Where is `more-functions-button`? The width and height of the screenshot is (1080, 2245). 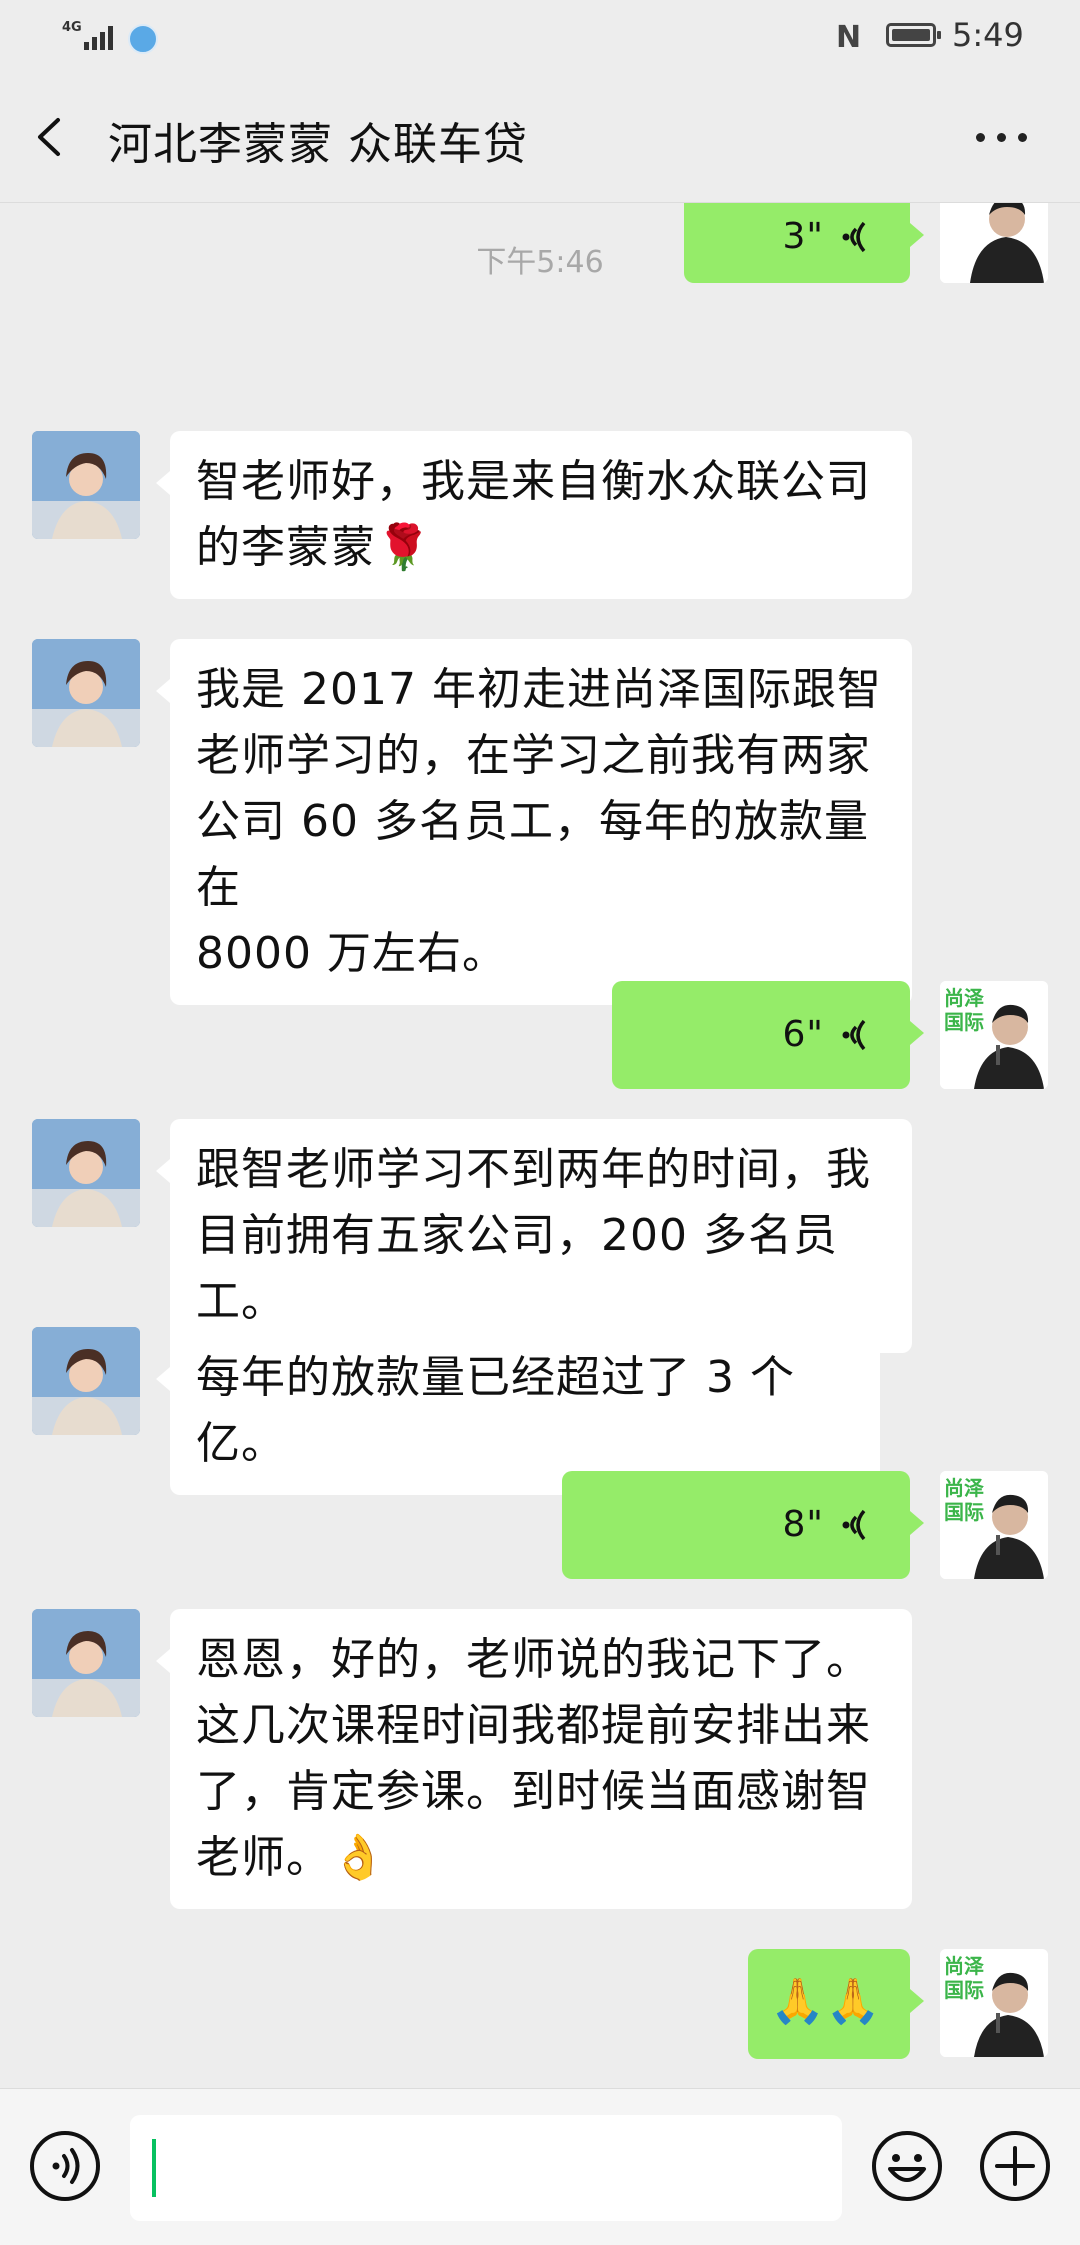 more-functions-button is located at coordinates (1015, 2166).